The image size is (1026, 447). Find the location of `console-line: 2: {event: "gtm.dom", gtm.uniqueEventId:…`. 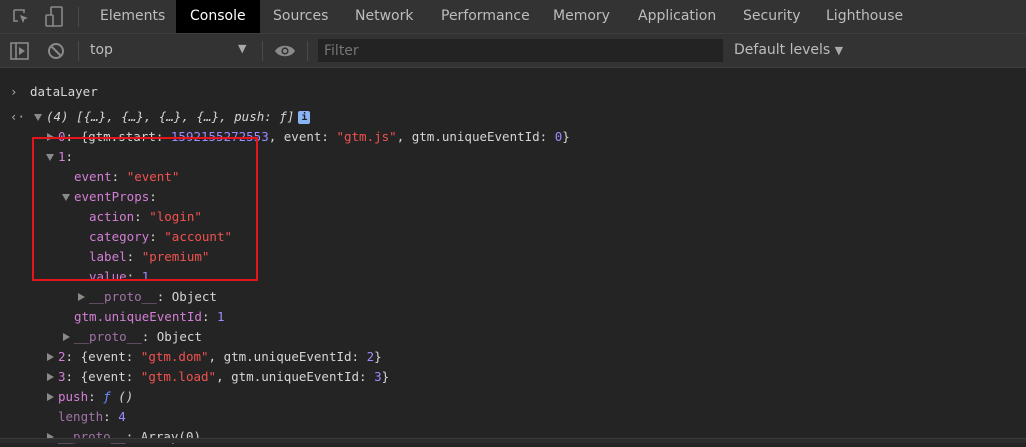

console-line: 2: {event: "gtm.dom", gtm.uniqueEventId:… is located at coordinates (220, 357).